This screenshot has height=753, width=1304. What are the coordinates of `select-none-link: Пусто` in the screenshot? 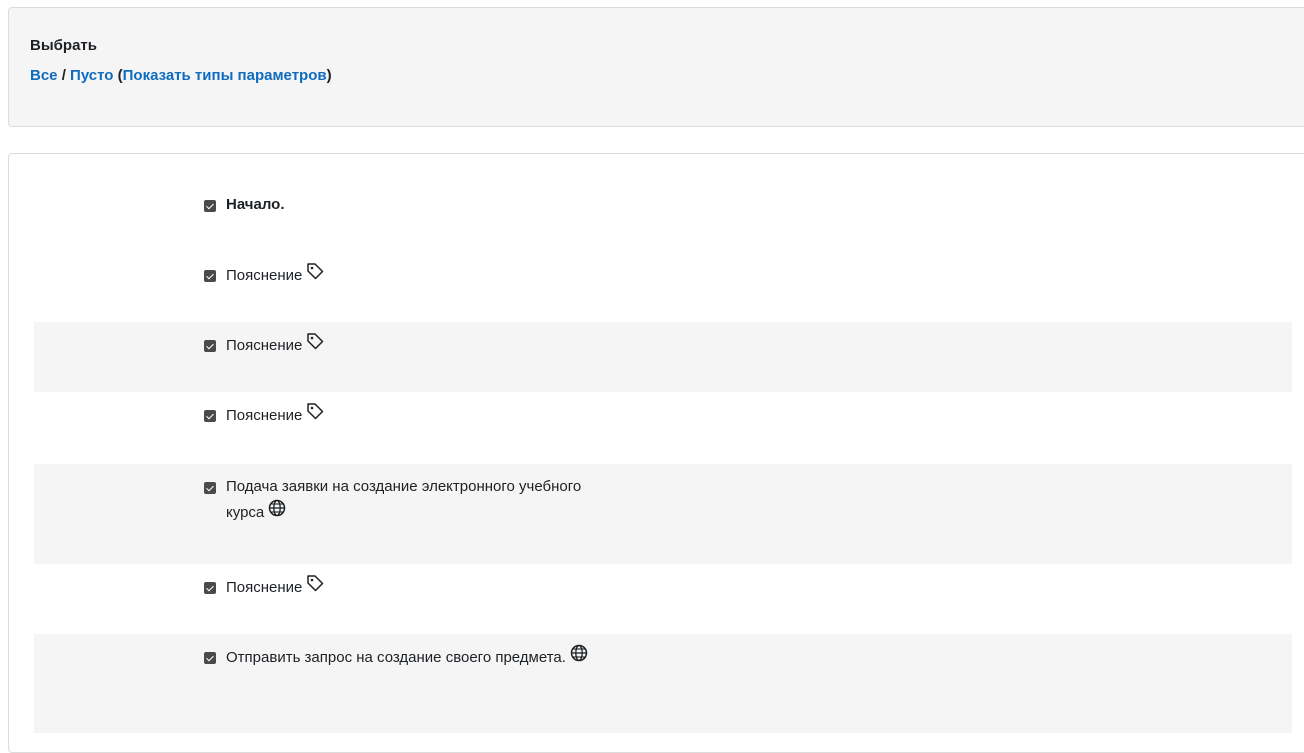 It's located at (91, 75).